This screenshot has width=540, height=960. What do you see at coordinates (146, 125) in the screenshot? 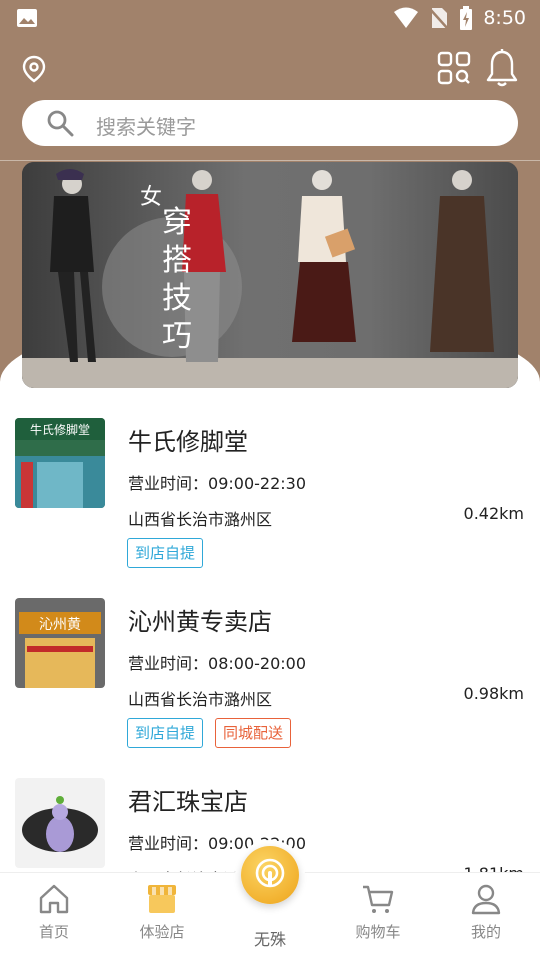
I see `search-input: 搜索关键字` at bounding box center [146, 125].